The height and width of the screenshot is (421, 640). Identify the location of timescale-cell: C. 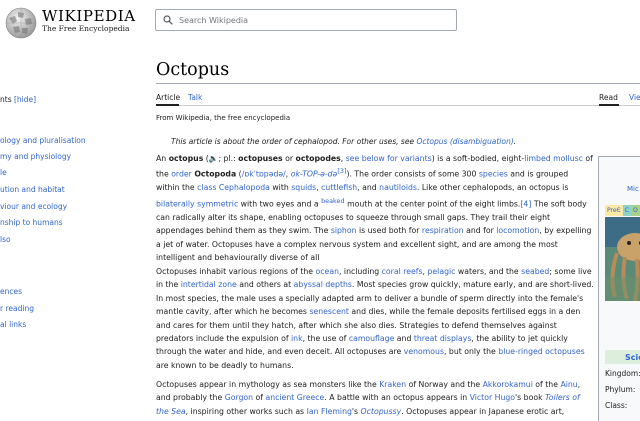
(626, 210).